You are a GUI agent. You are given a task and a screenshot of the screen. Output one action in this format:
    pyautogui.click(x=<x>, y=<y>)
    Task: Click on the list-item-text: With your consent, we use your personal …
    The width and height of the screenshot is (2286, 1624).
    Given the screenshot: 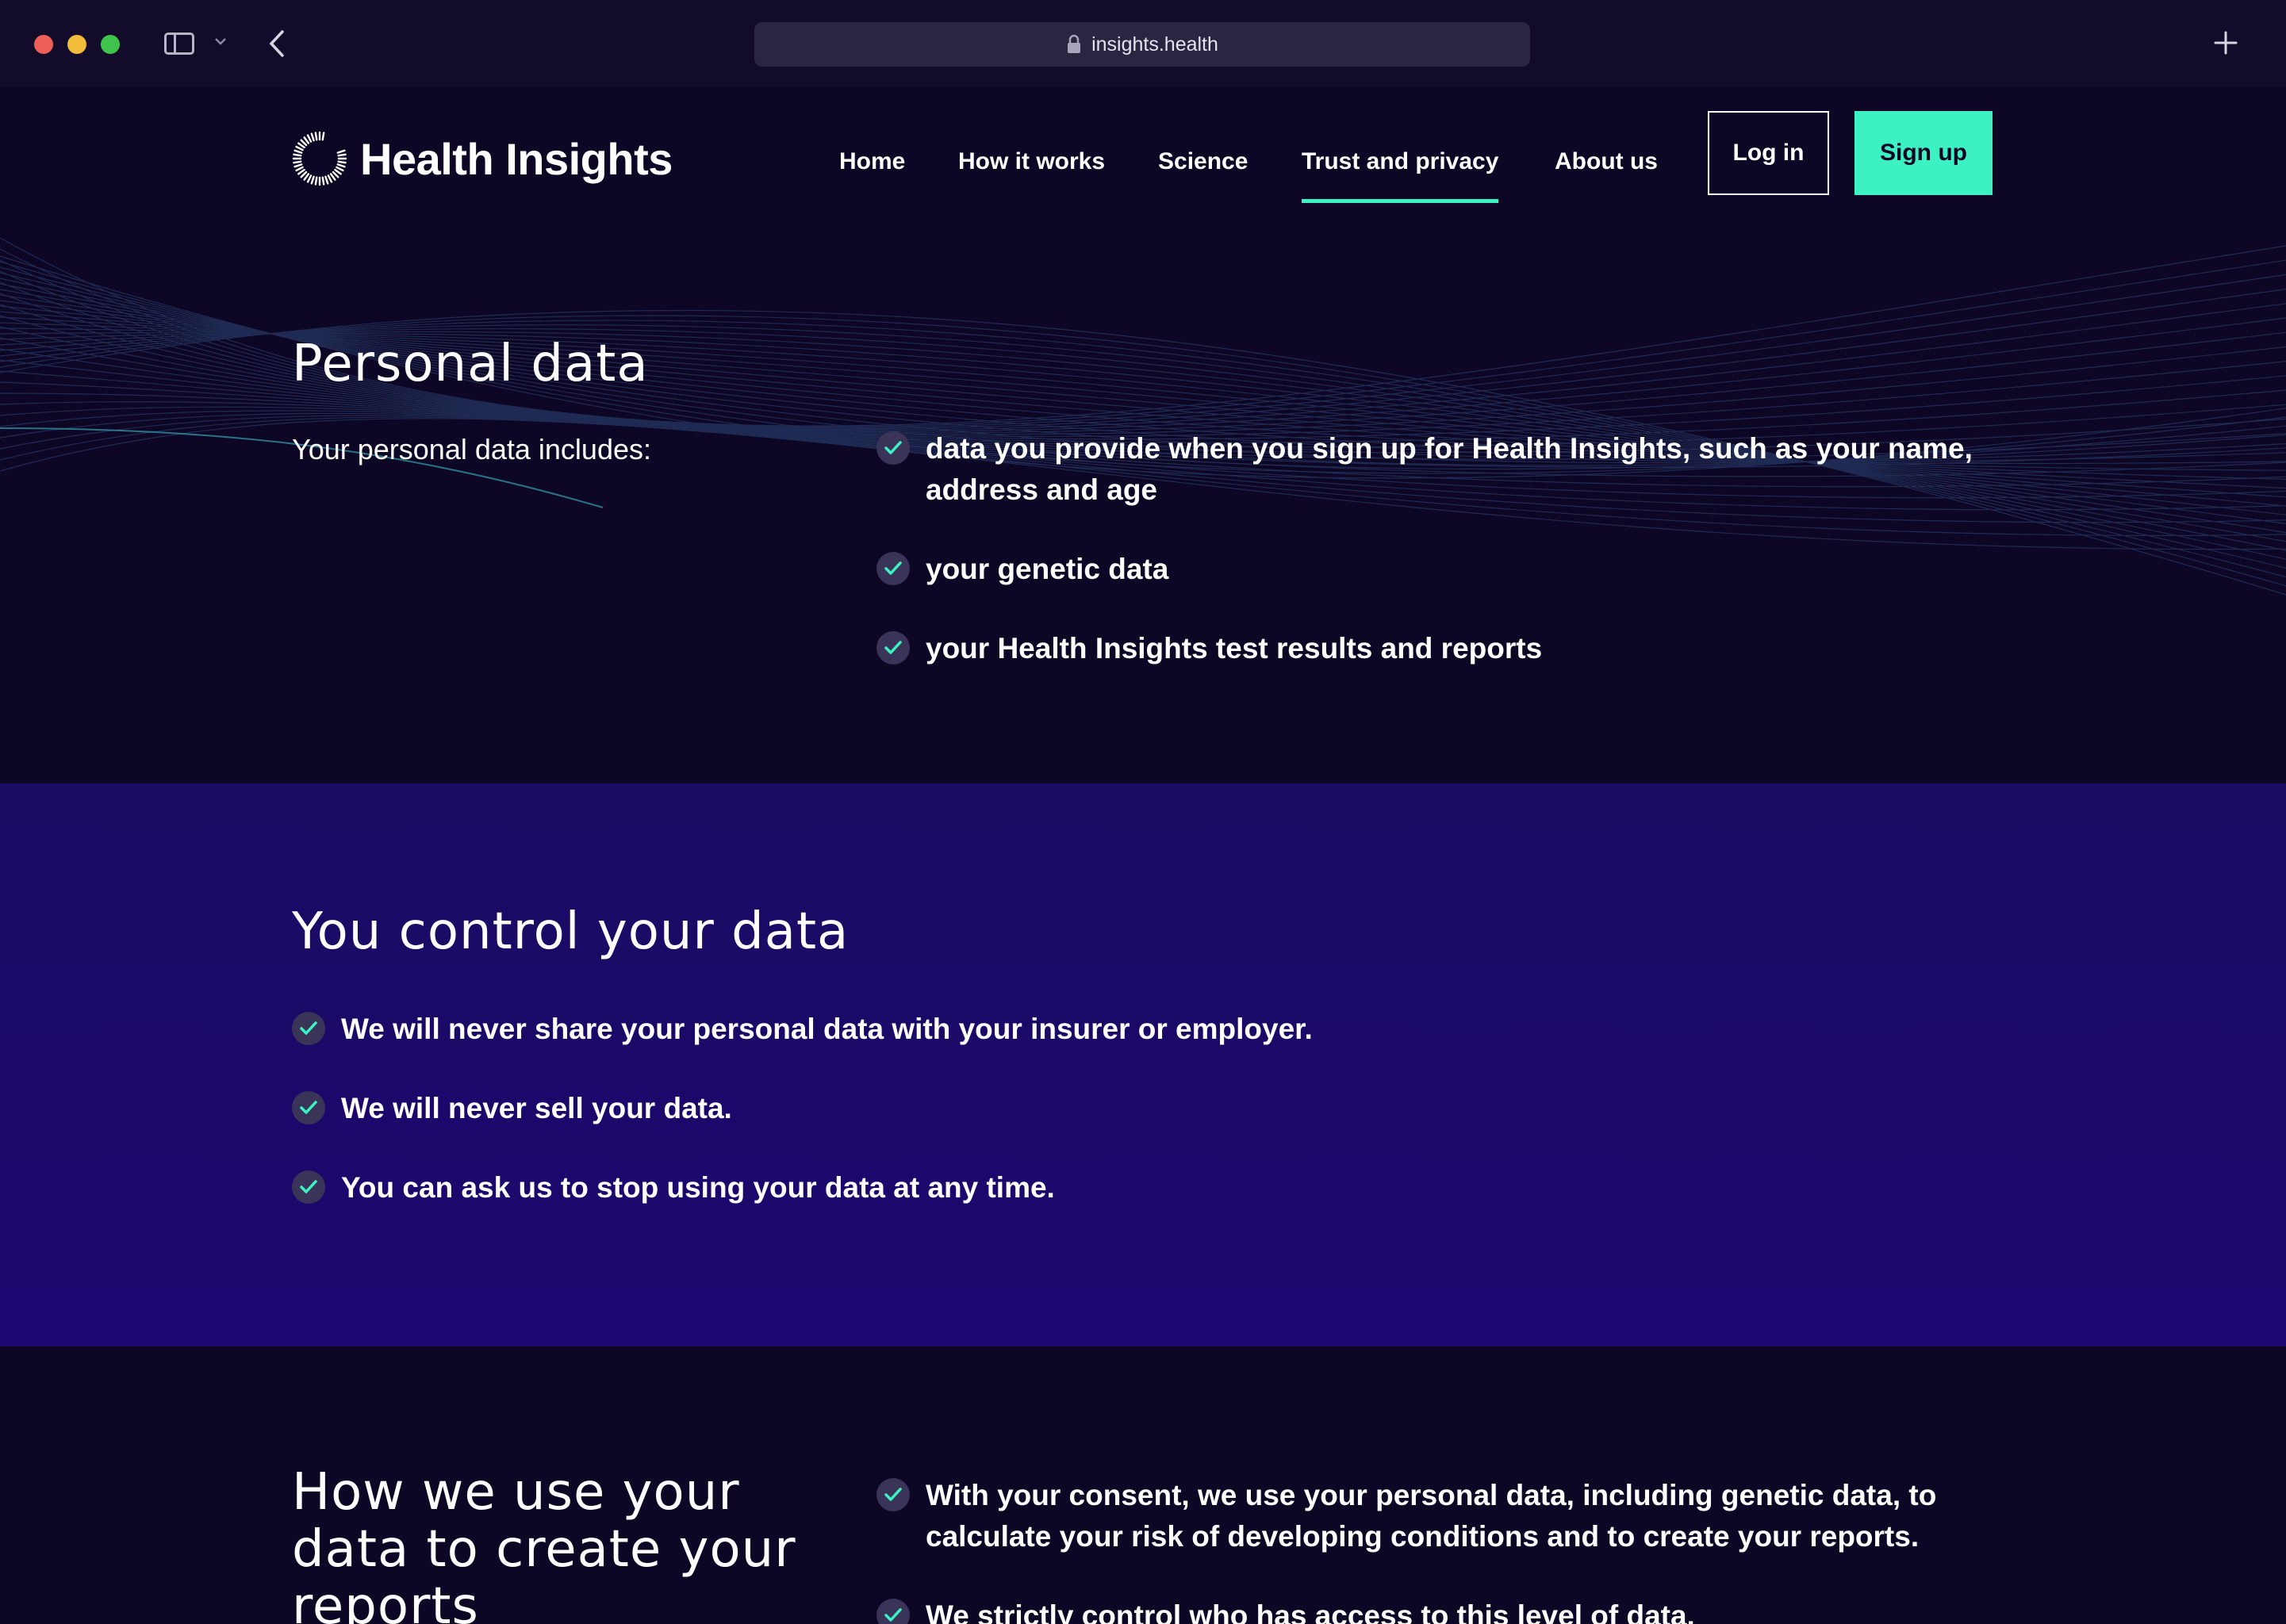 What is the action you would take?
    pyautogui.click(x=1431, y=1516)
    